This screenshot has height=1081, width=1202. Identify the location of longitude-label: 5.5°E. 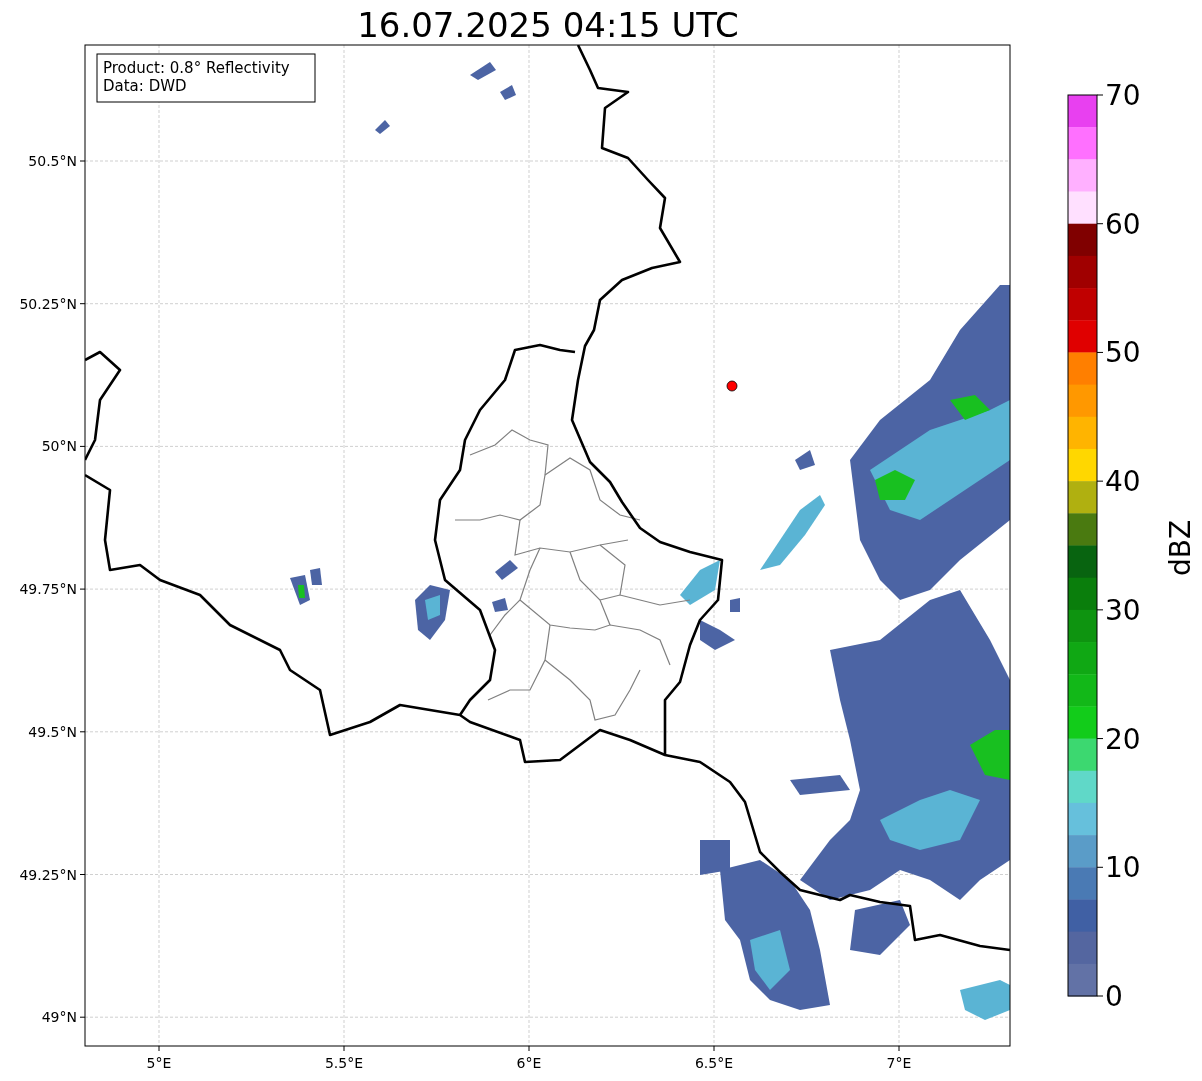
(344, 1063).